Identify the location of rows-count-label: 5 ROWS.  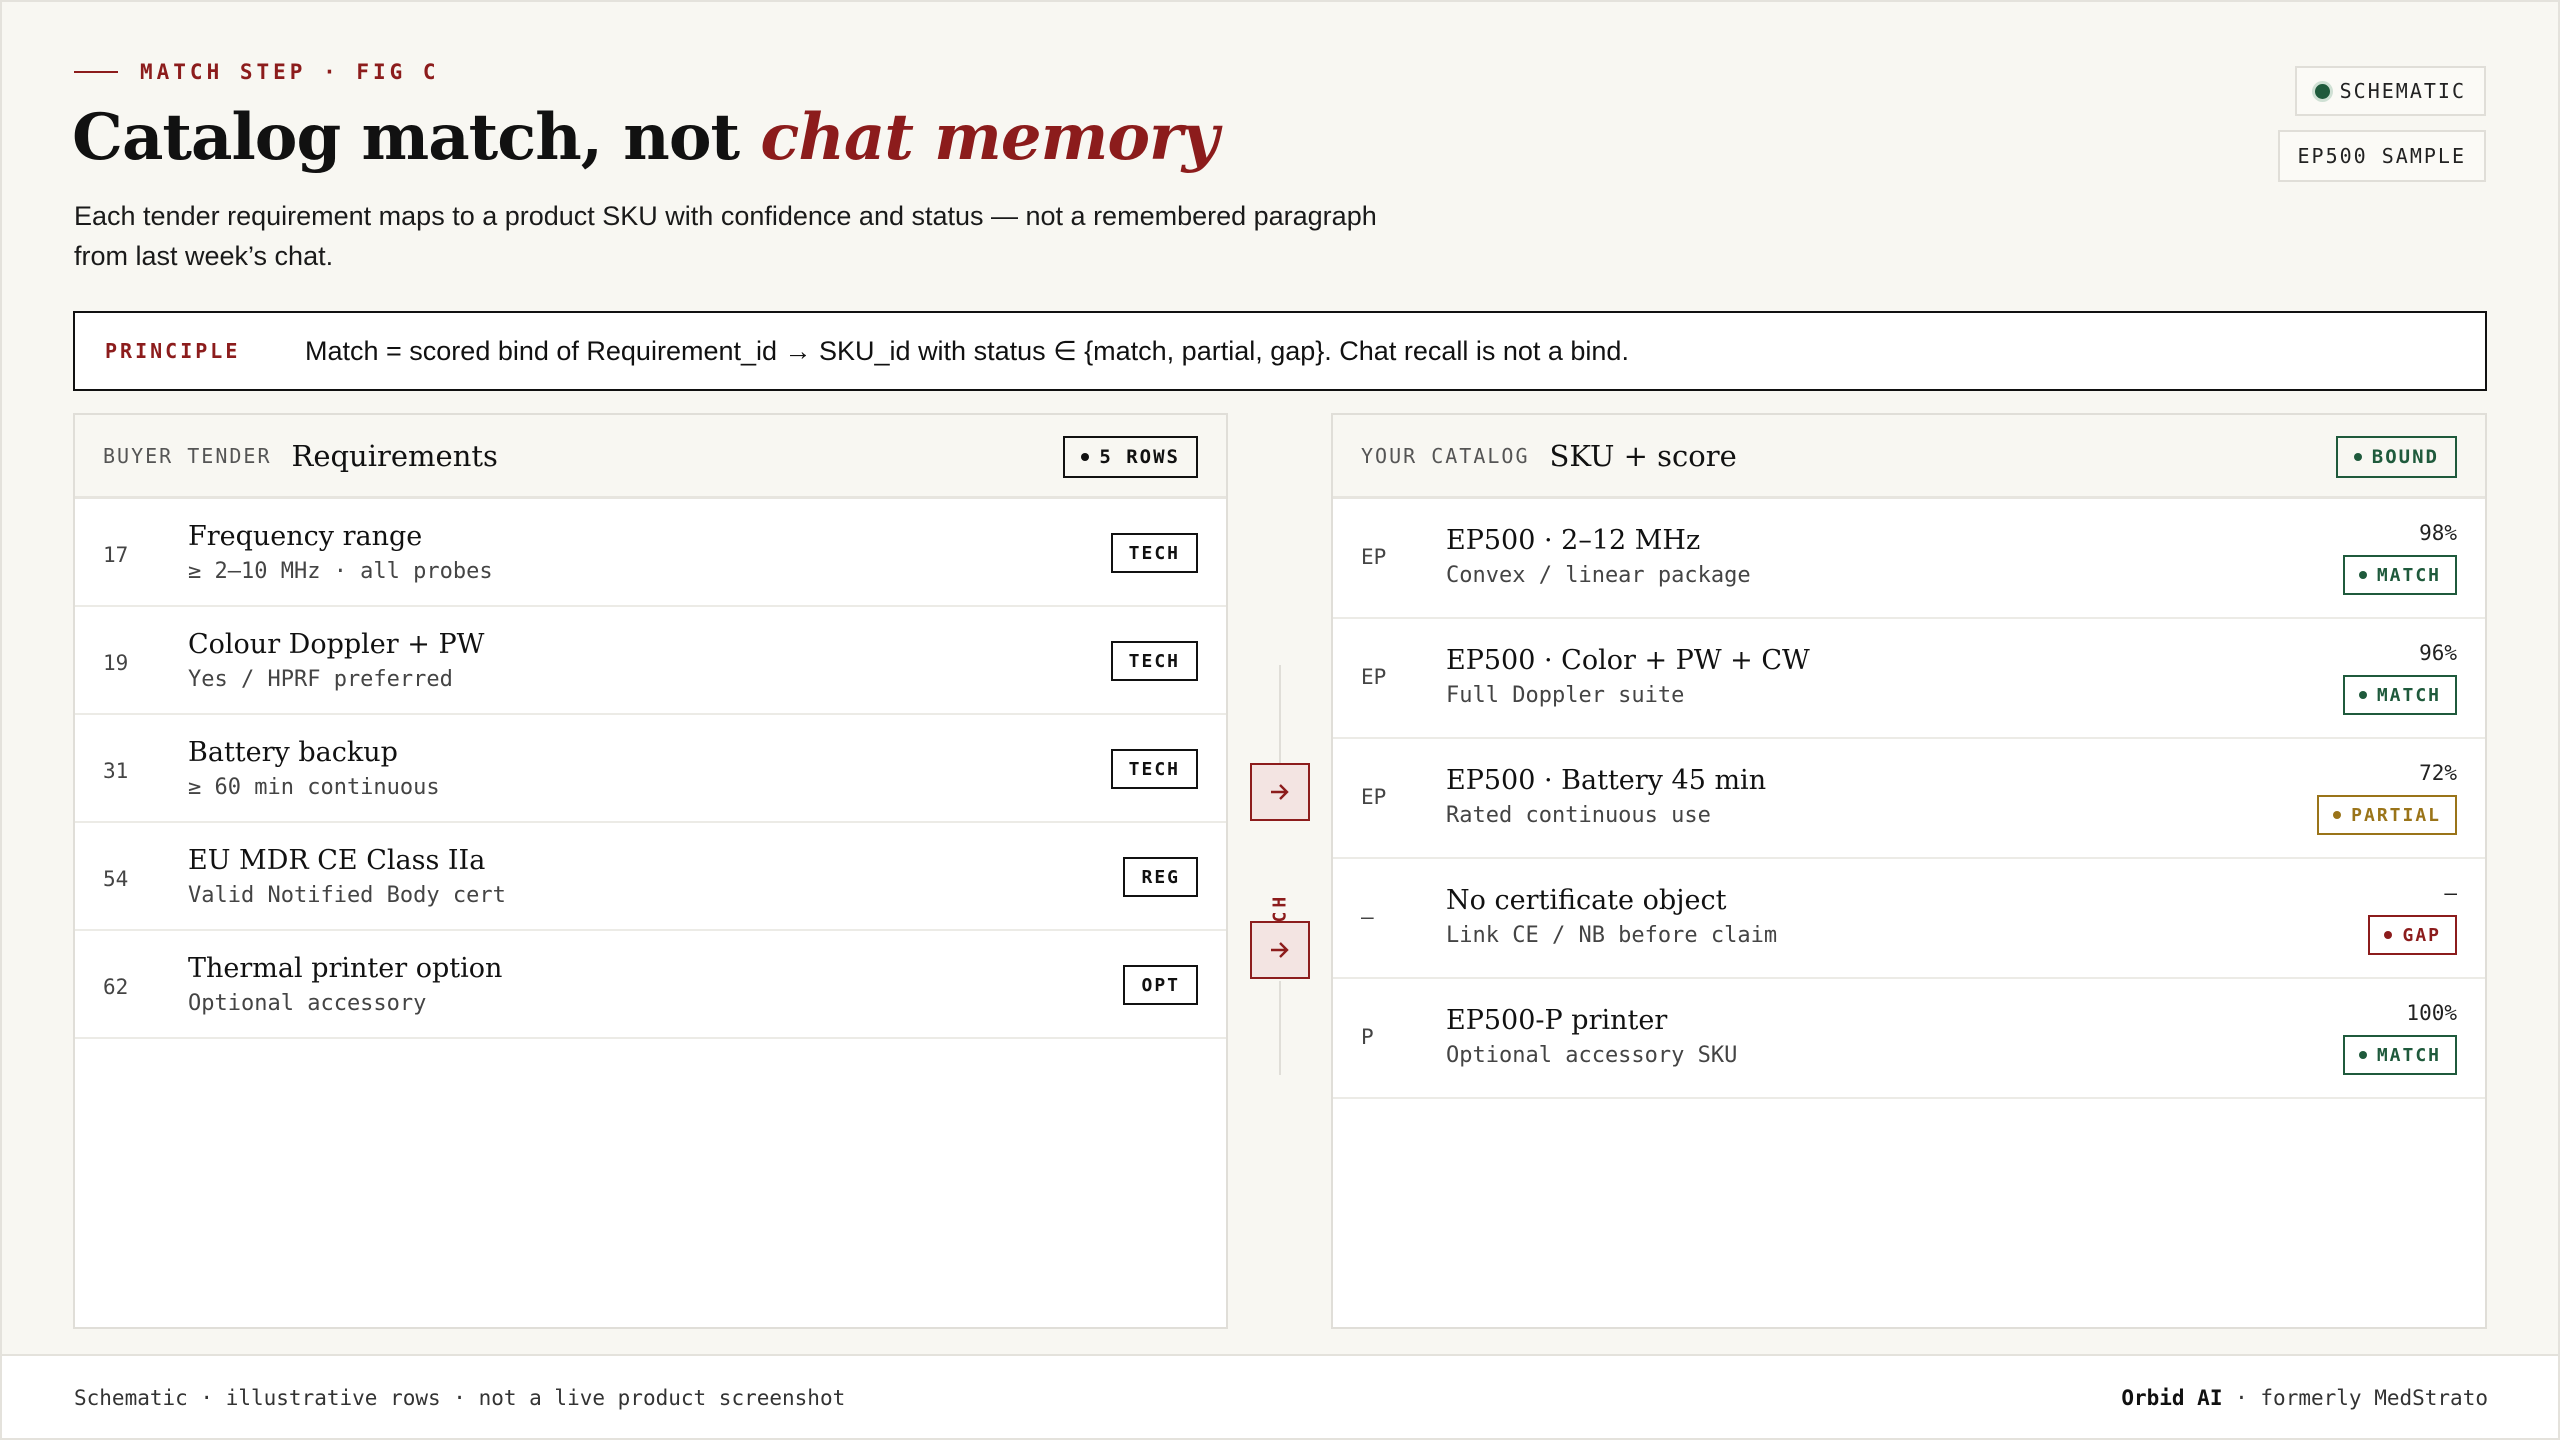
(1139, 457).